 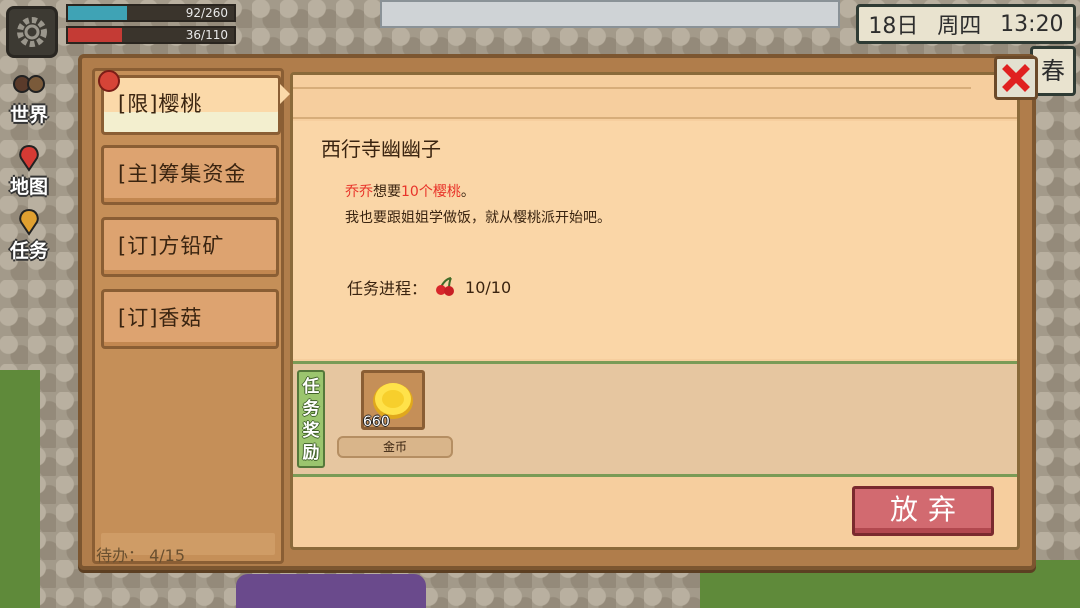 I want to click on close-button, so click(x=1016, y=78).